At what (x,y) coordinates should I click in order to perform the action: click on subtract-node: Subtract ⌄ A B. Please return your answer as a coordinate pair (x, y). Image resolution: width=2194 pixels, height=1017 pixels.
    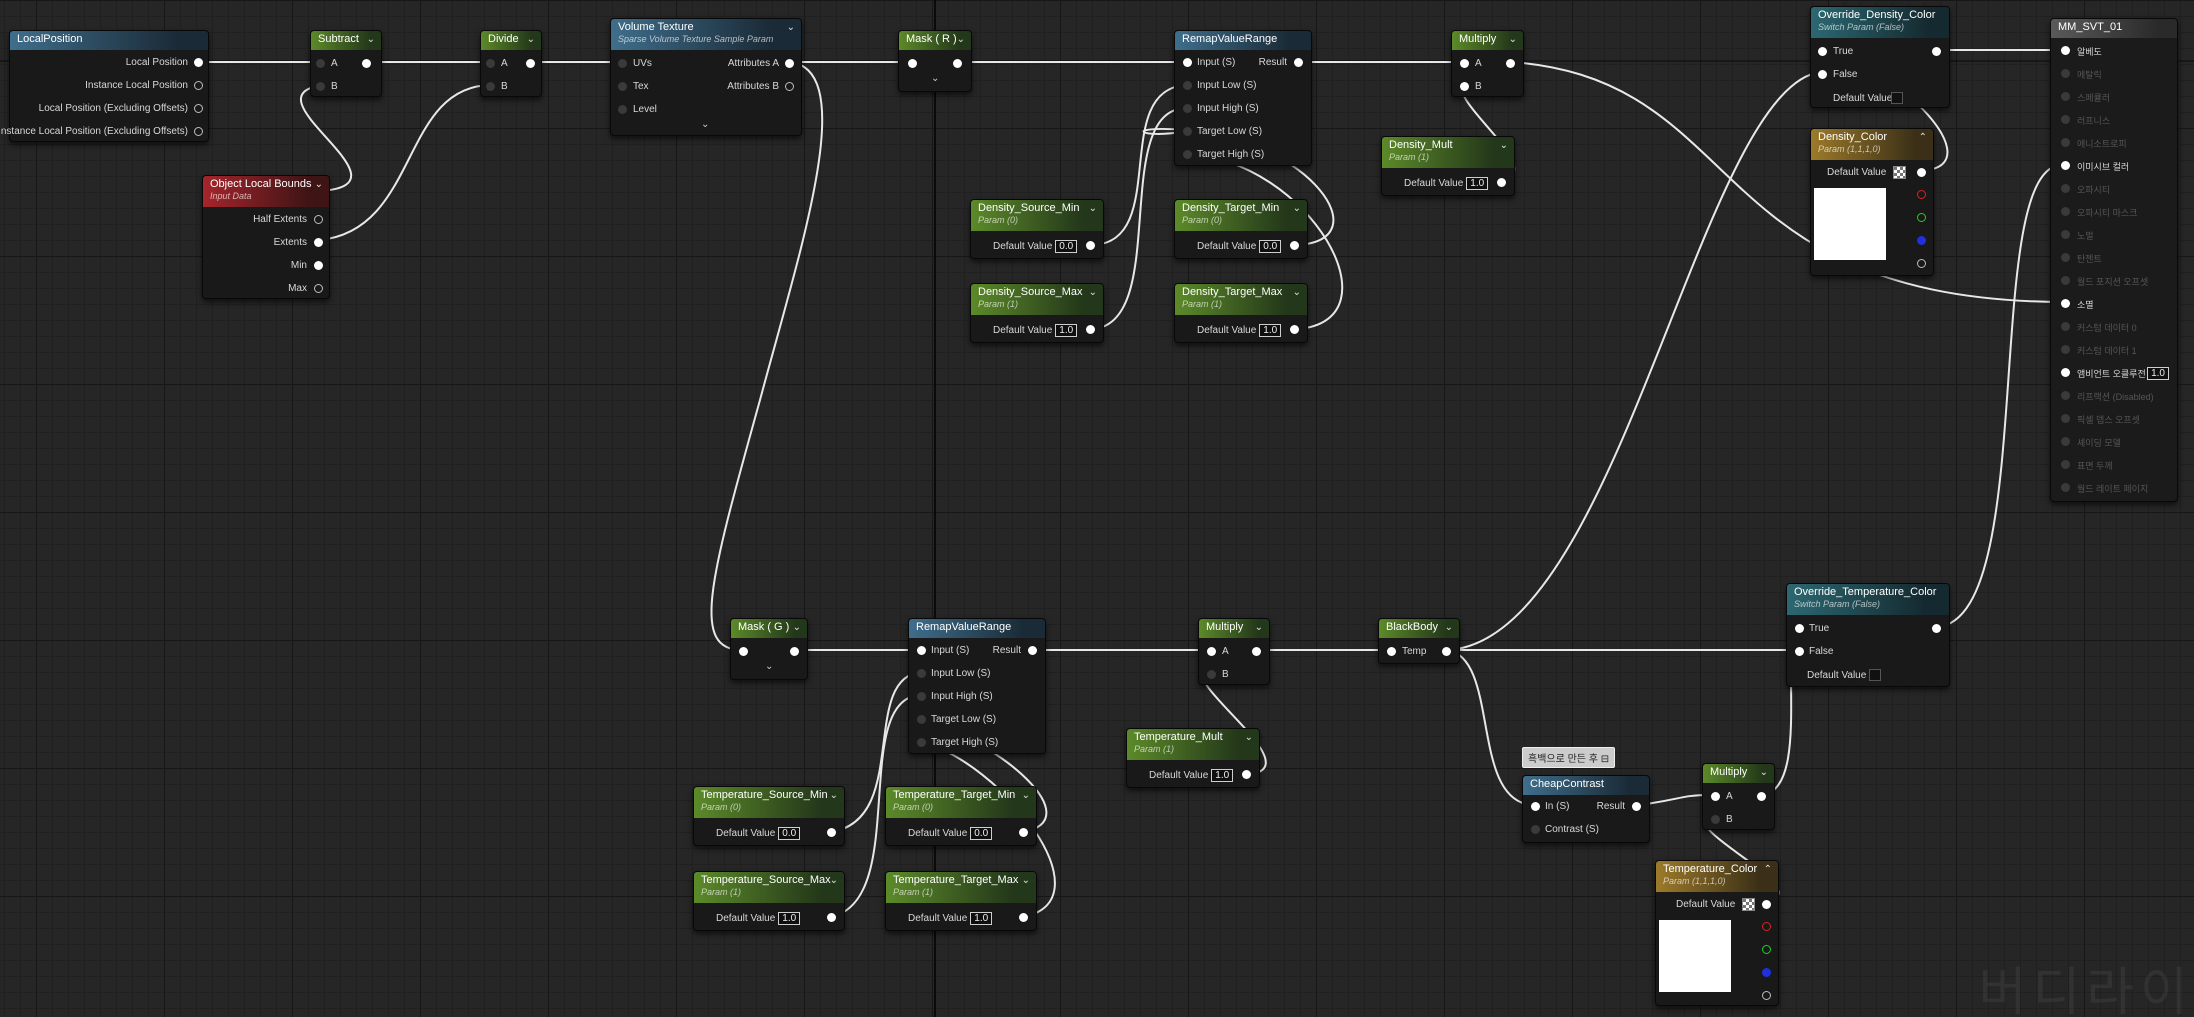
    Looking at the image, I should click on (346, 63).